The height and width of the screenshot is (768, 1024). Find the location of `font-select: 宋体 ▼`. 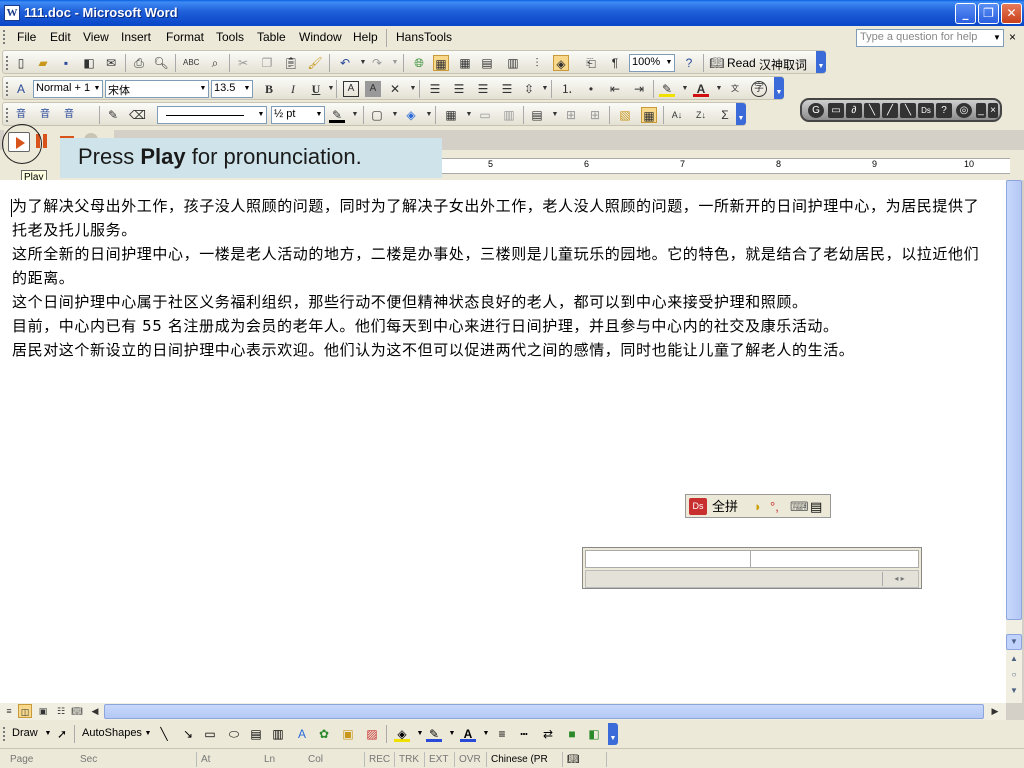

font-select: 宋体 ▼ is located at coordinates (157, 89).